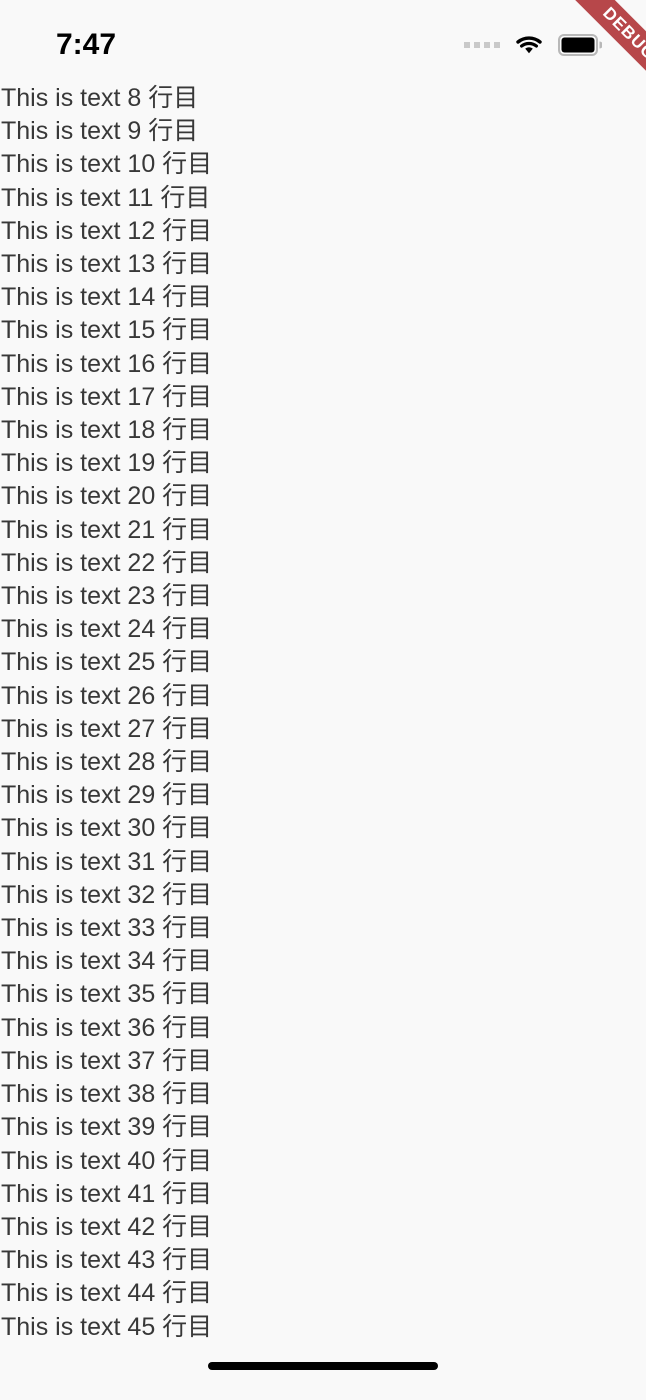 The image size is (646, 1400). Describe the element at coordinates (86, 44) in the screenshot. I see `status-bar-time: 7:47` at that location.